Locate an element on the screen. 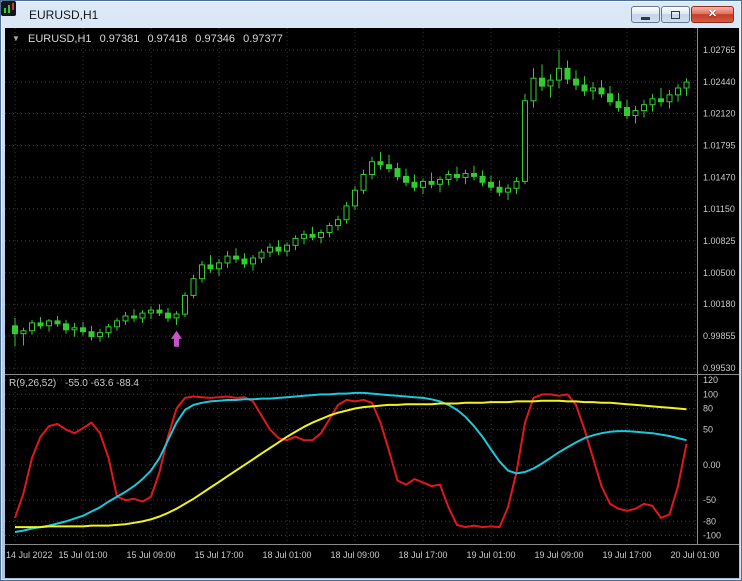 The height and width of the screenshot is (581, 742). pane-resize-handle is located at coordinates (372, 374).